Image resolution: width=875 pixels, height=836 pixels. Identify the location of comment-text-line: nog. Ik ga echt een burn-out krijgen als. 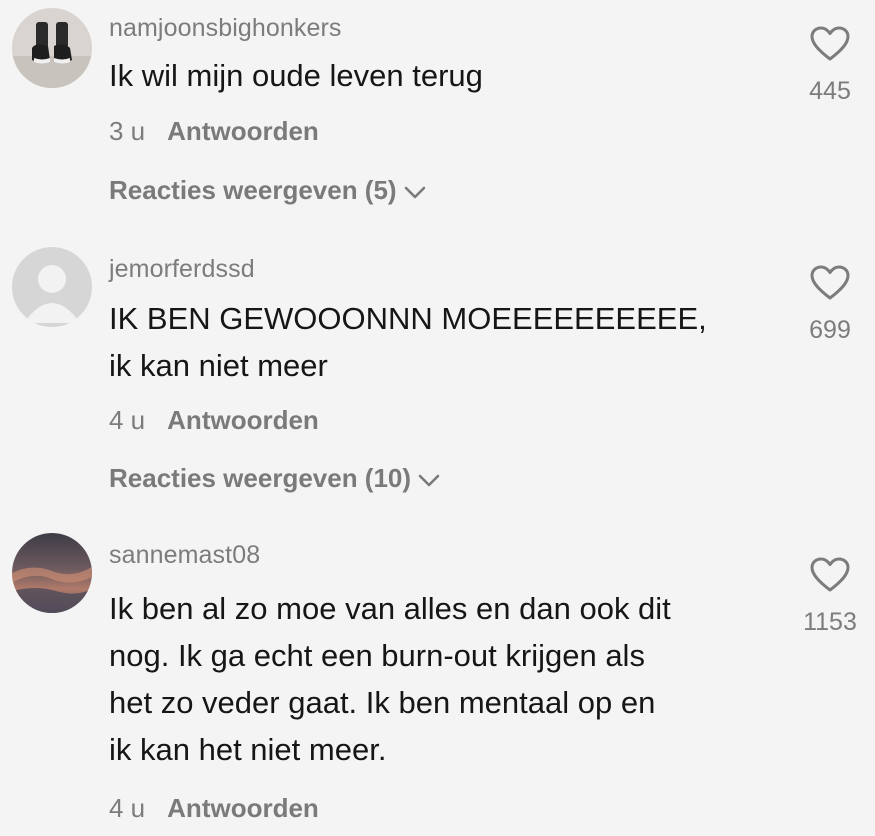
(377, 655).